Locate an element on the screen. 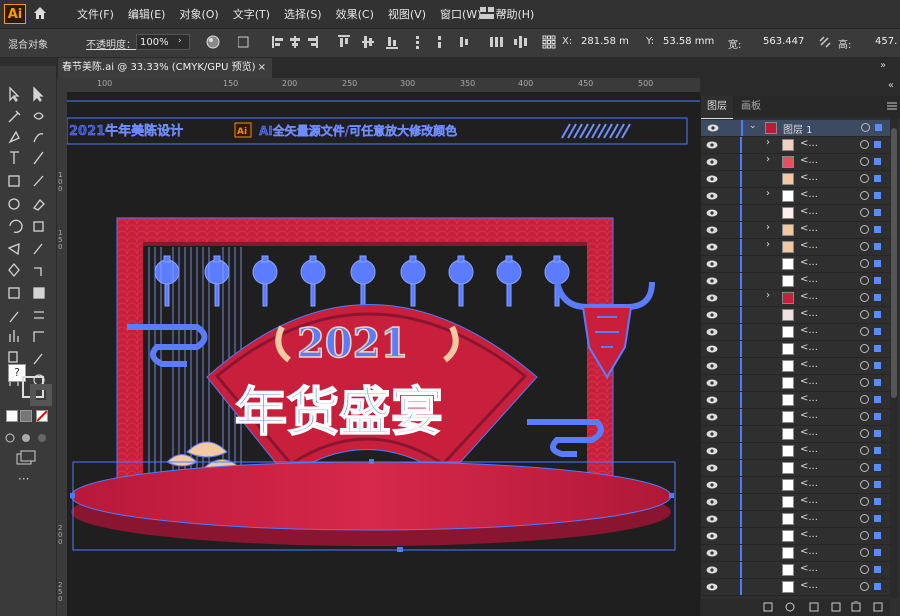 The width and height of the screenshot is (900, 616). home-icon is located at coordinates (40, 13).